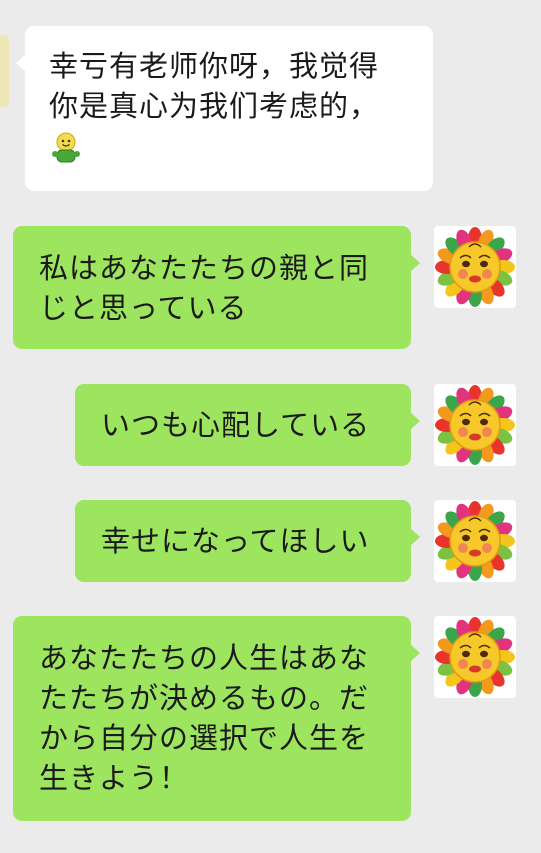 The width and height of the screenshot is (541, 853). I want to click on smiley-person-emoji, so click(66, 147).